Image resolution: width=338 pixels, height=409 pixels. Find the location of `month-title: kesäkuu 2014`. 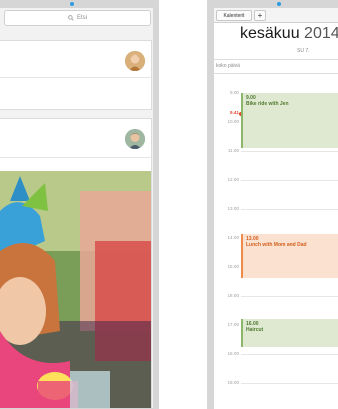

month-title: kesäkuu 2014 is located at coordinates (289, 34).